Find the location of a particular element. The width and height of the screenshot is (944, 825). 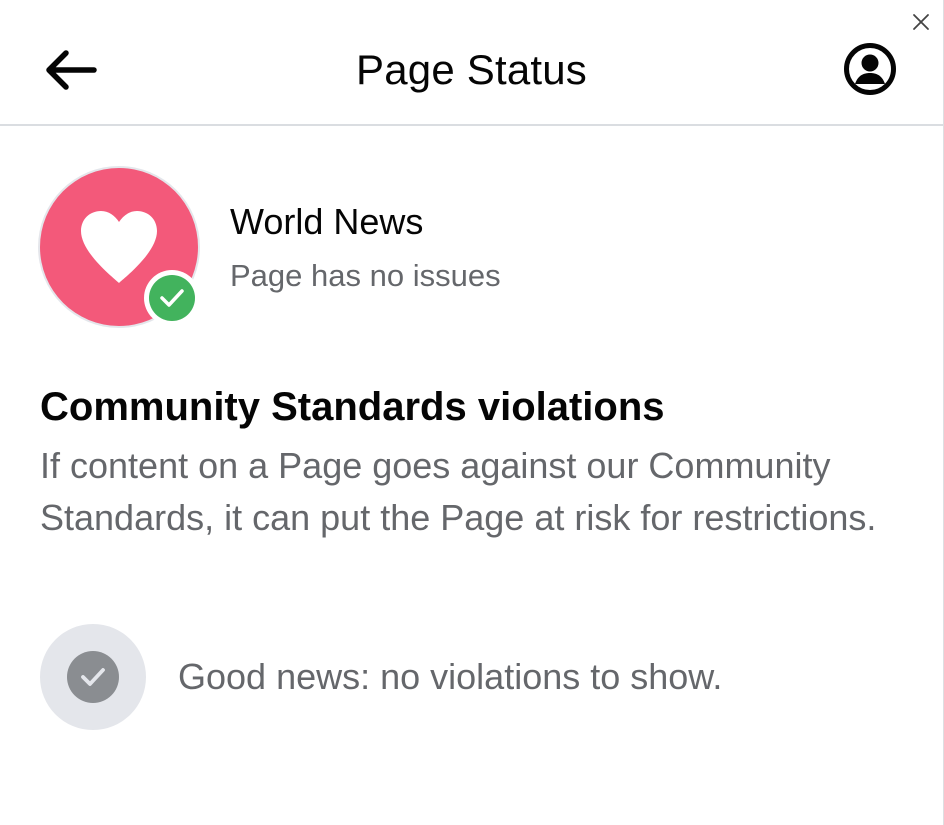

profile-button is located at coordinates (870, 69).